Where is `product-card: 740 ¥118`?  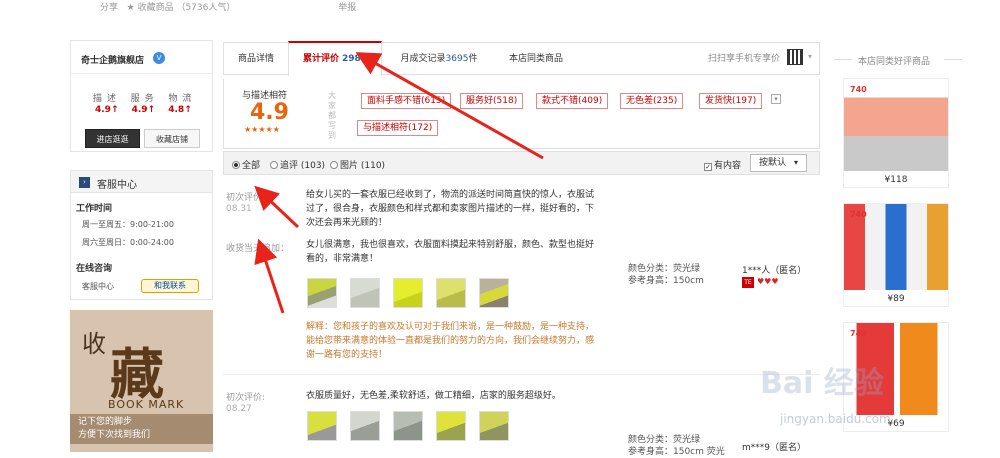 product-card: 740 ¥118 is located at coordinates (896, 133).